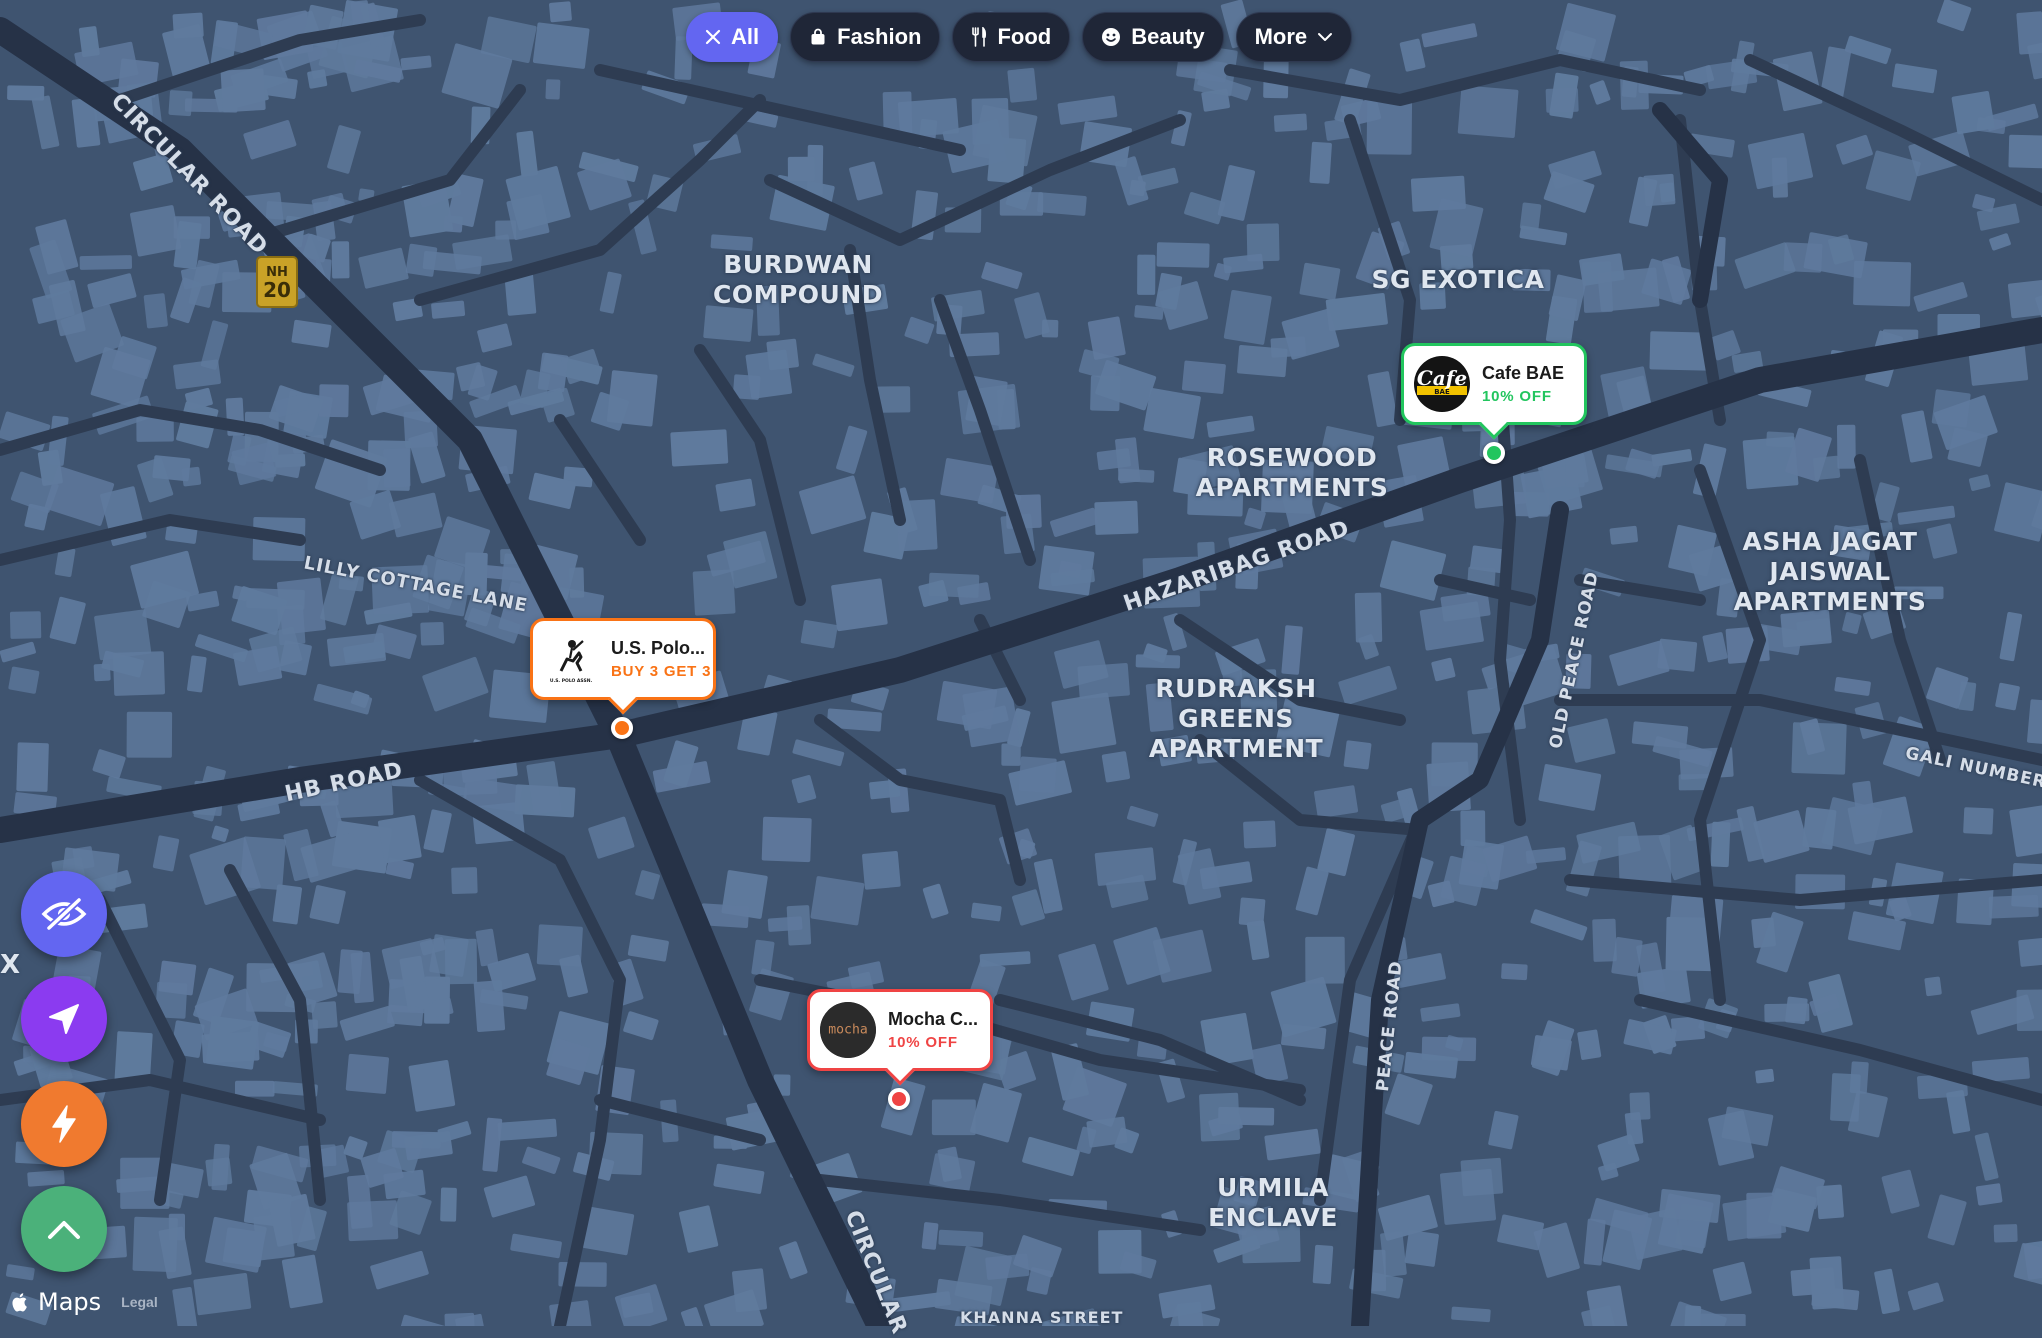 This screenshot has height=1338, width=2042. I want to click on us-polo-logo-text: U.S. POLO ASSN., so click(571, 681).